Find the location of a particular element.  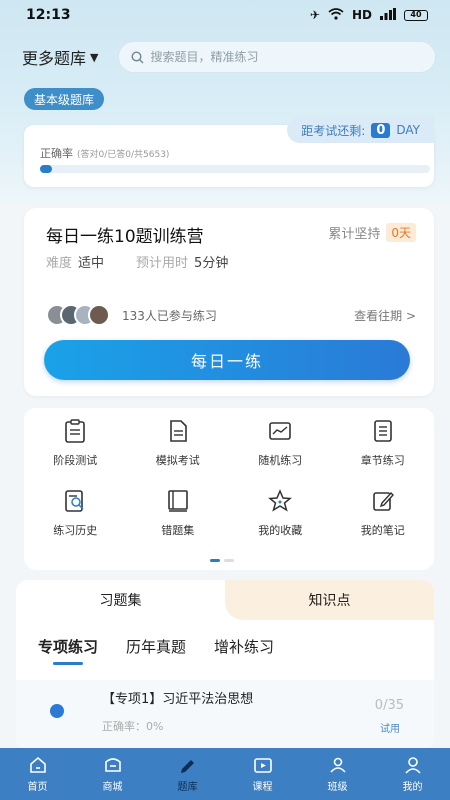

difficulty-value: 适中 is located at coordinates (91, 263).